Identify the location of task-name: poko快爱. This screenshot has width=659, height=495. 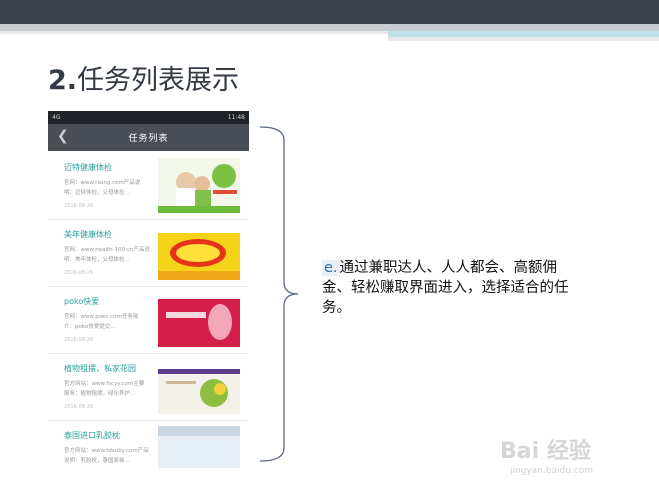
(82, 301).